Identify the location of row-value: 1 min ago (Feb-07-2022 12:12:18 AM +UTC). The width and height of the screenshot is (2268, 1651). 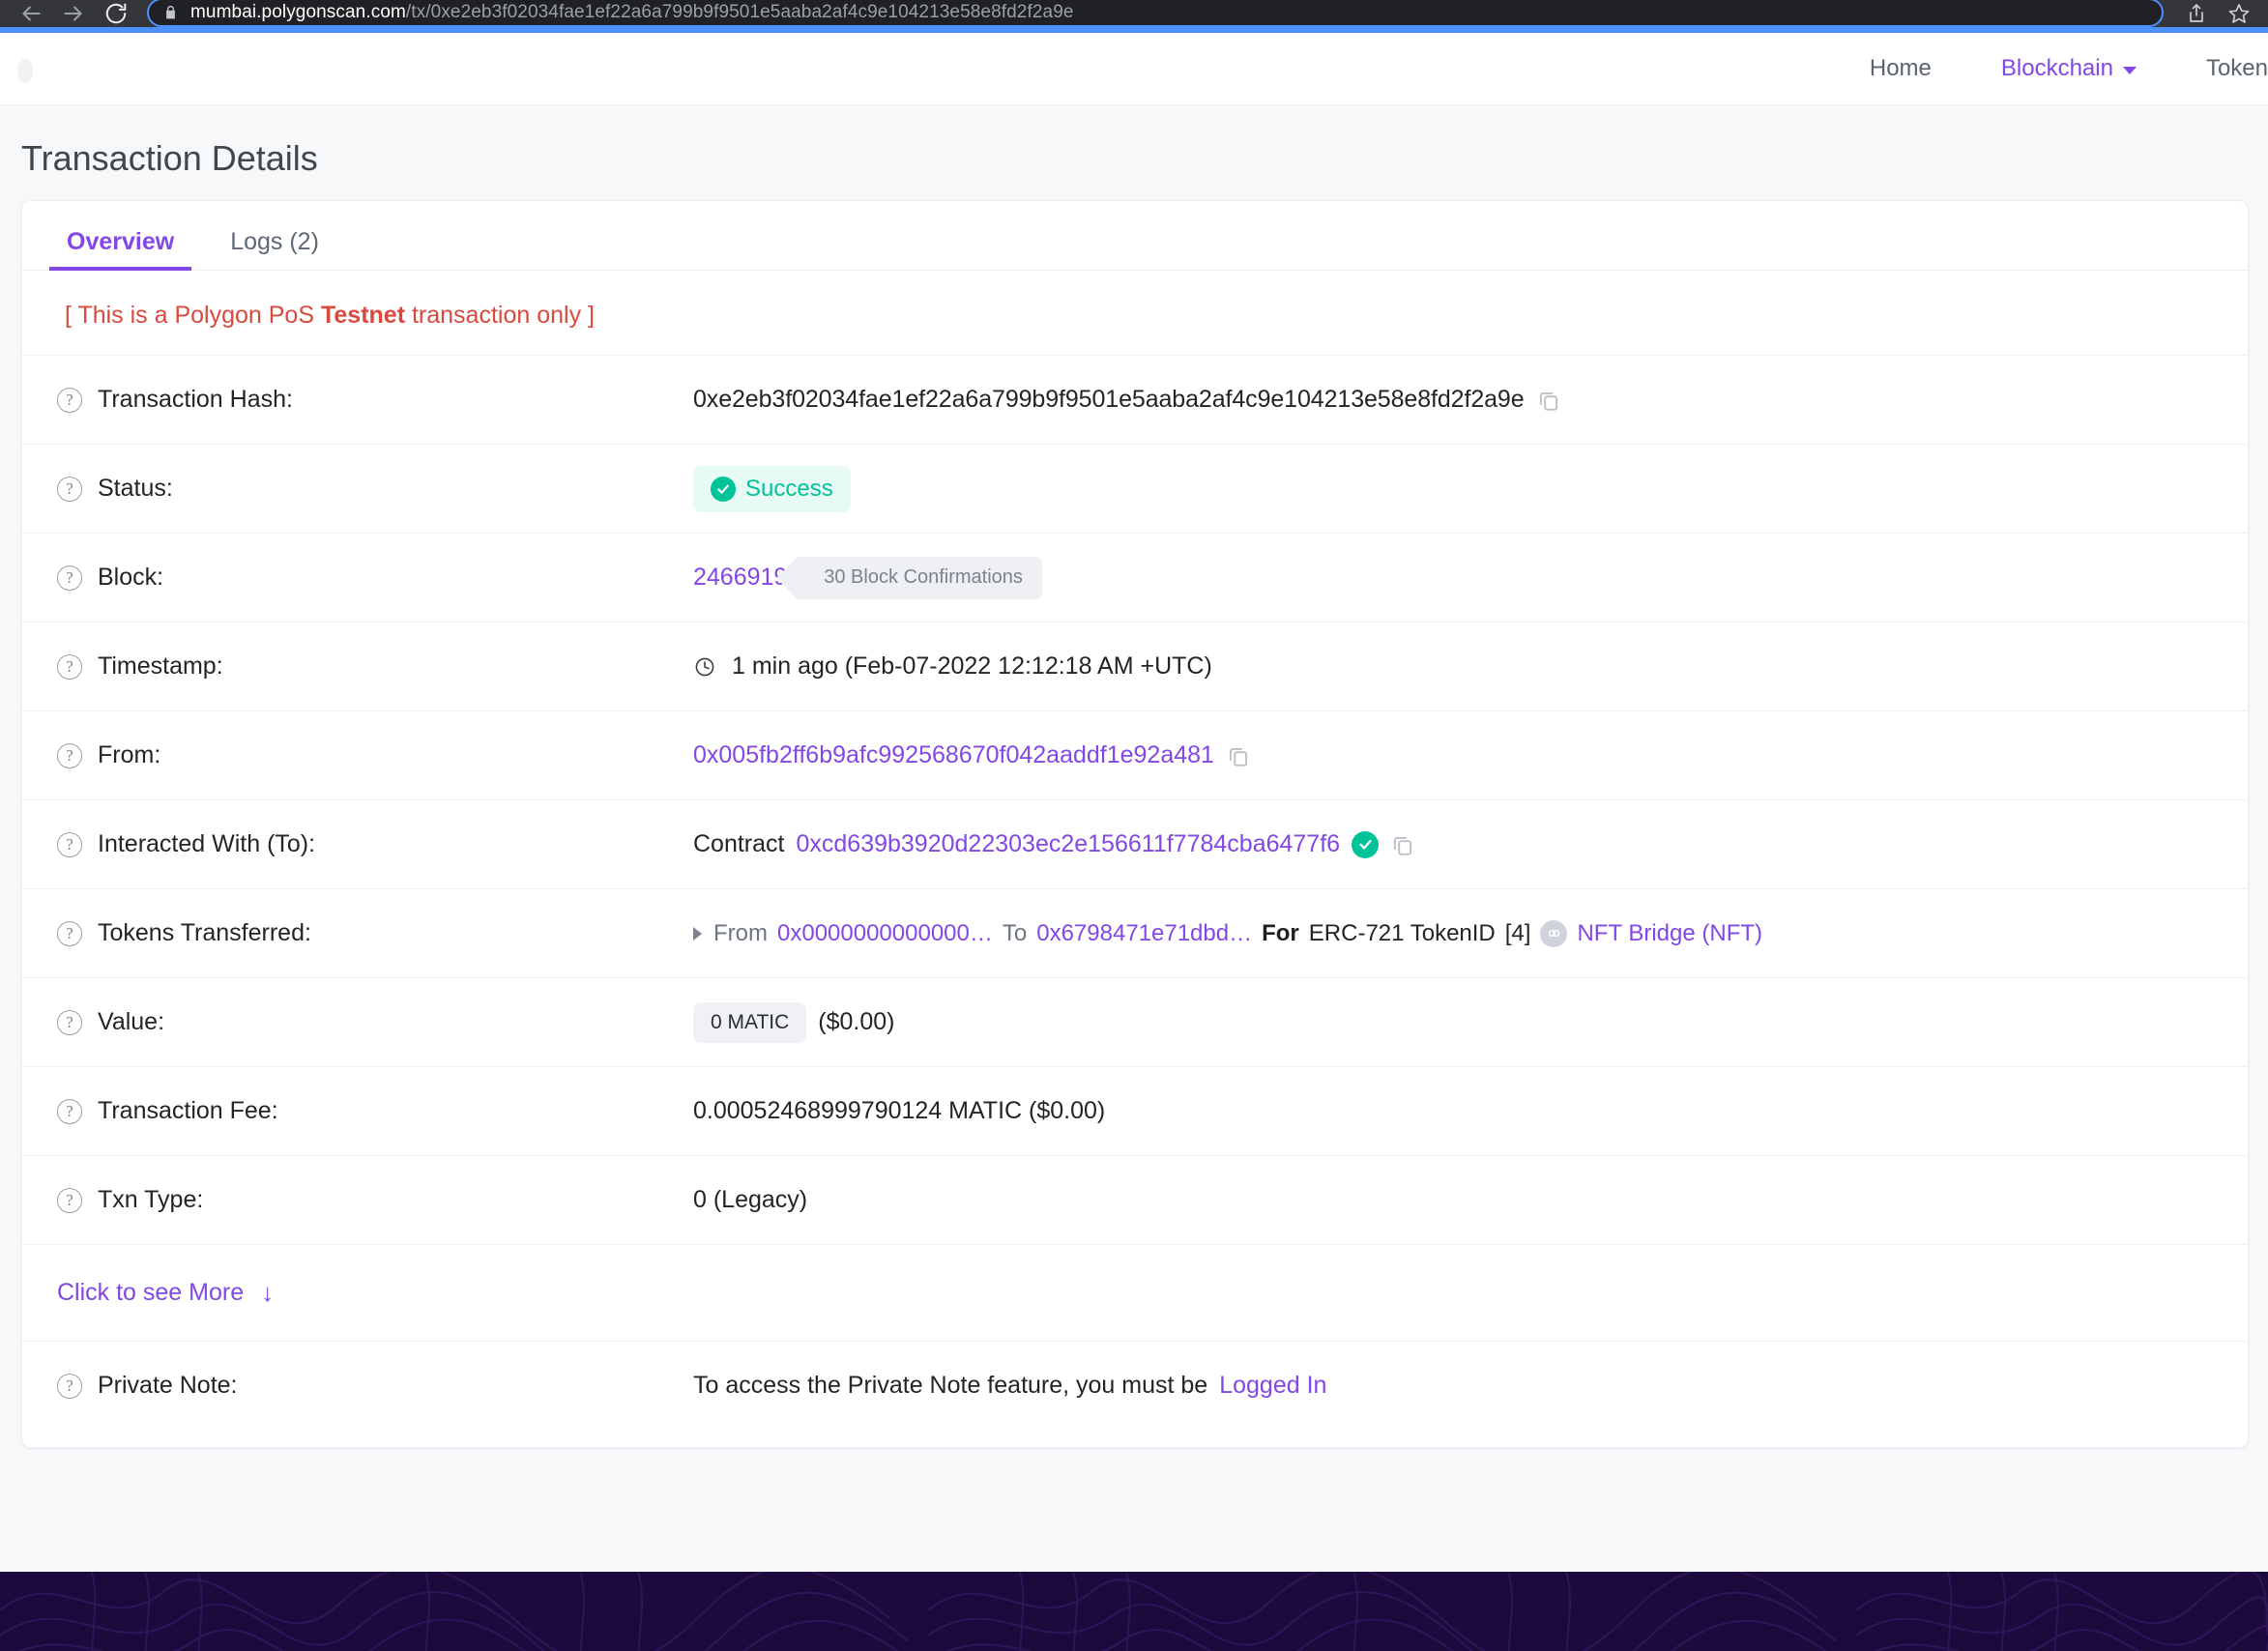
(952, 667).